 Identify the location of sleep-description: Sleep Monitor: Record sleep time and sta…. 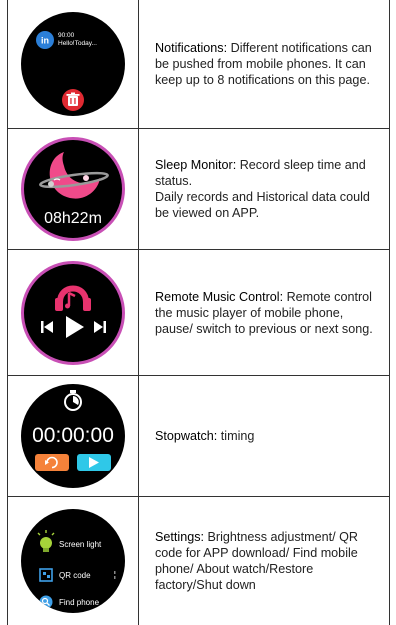
(264, 189).